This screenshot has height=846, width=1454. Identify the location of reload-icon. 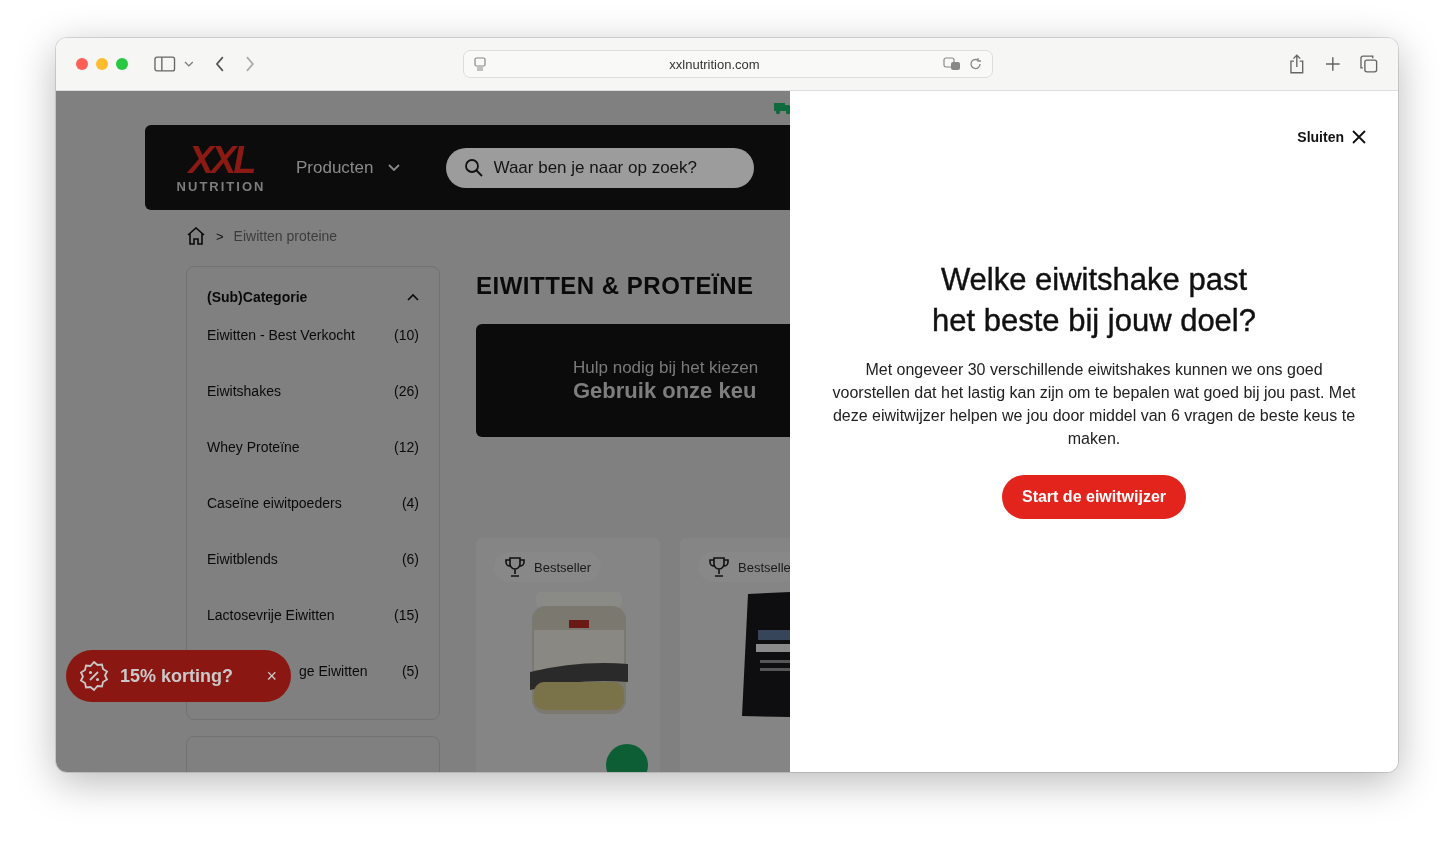
(976, 64).